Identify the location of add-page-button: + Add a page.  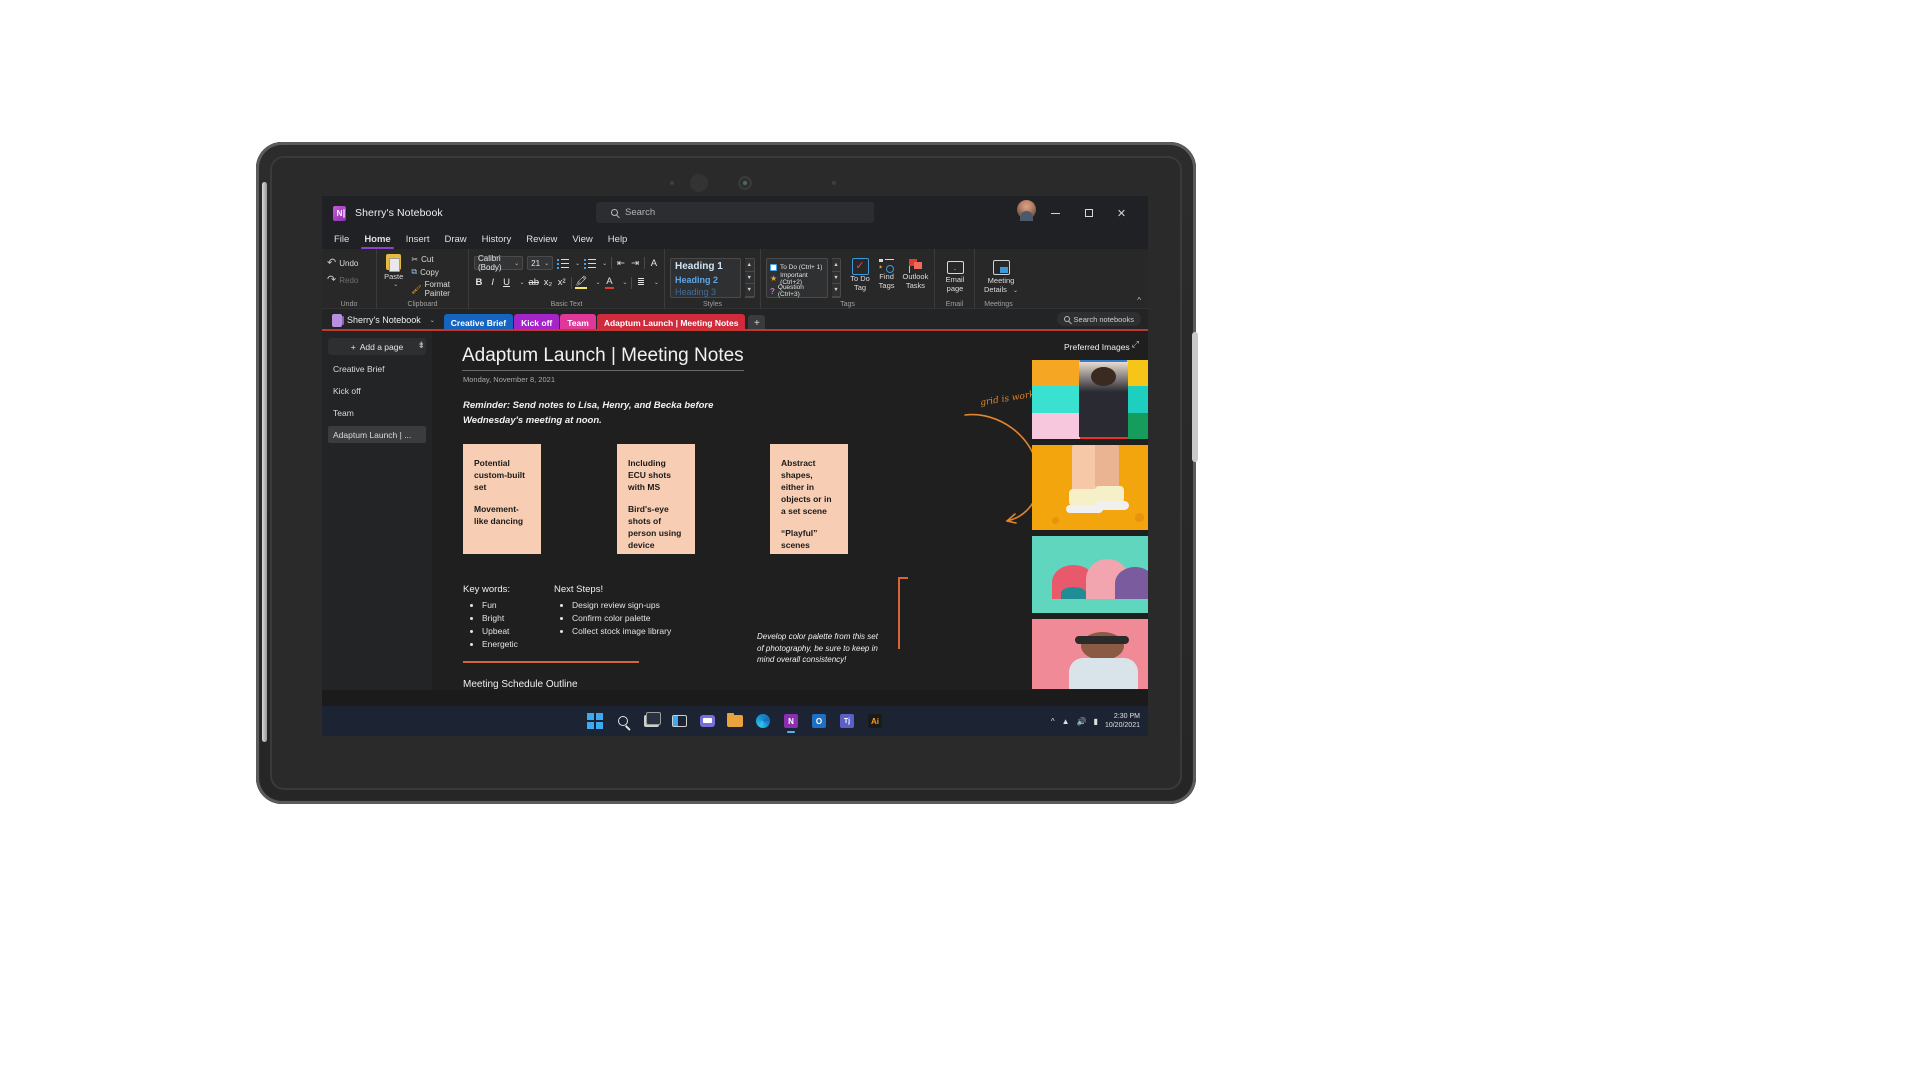
(377, 346).